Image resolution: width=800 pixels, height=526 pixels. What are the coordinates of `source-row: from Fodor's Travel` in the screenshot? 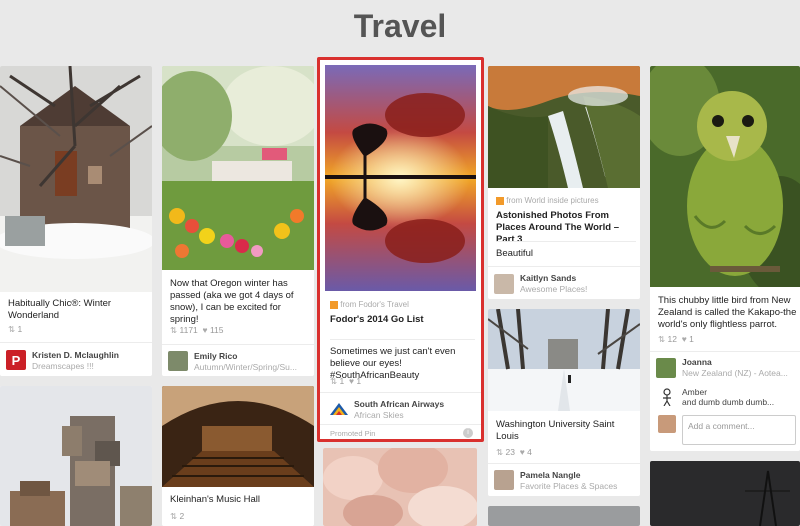 It's located at (369, 304).